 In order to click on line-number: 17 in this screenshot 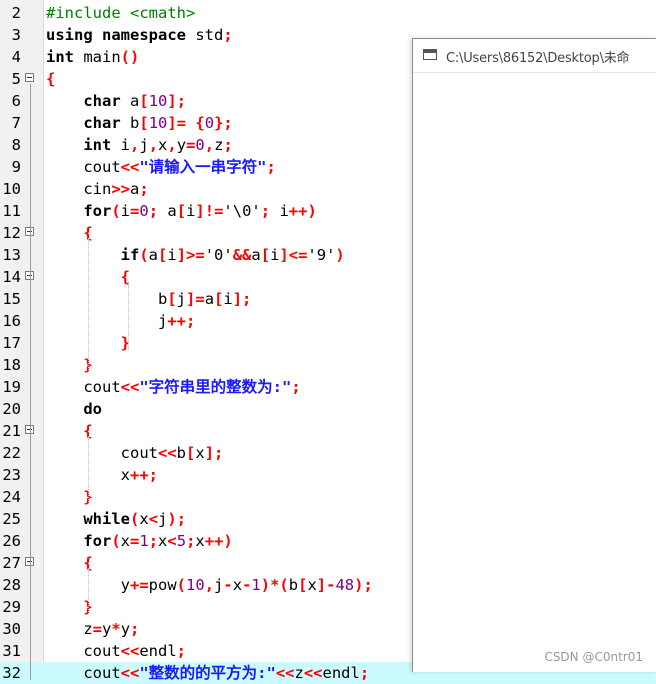, I will do `click(11, 343)`.